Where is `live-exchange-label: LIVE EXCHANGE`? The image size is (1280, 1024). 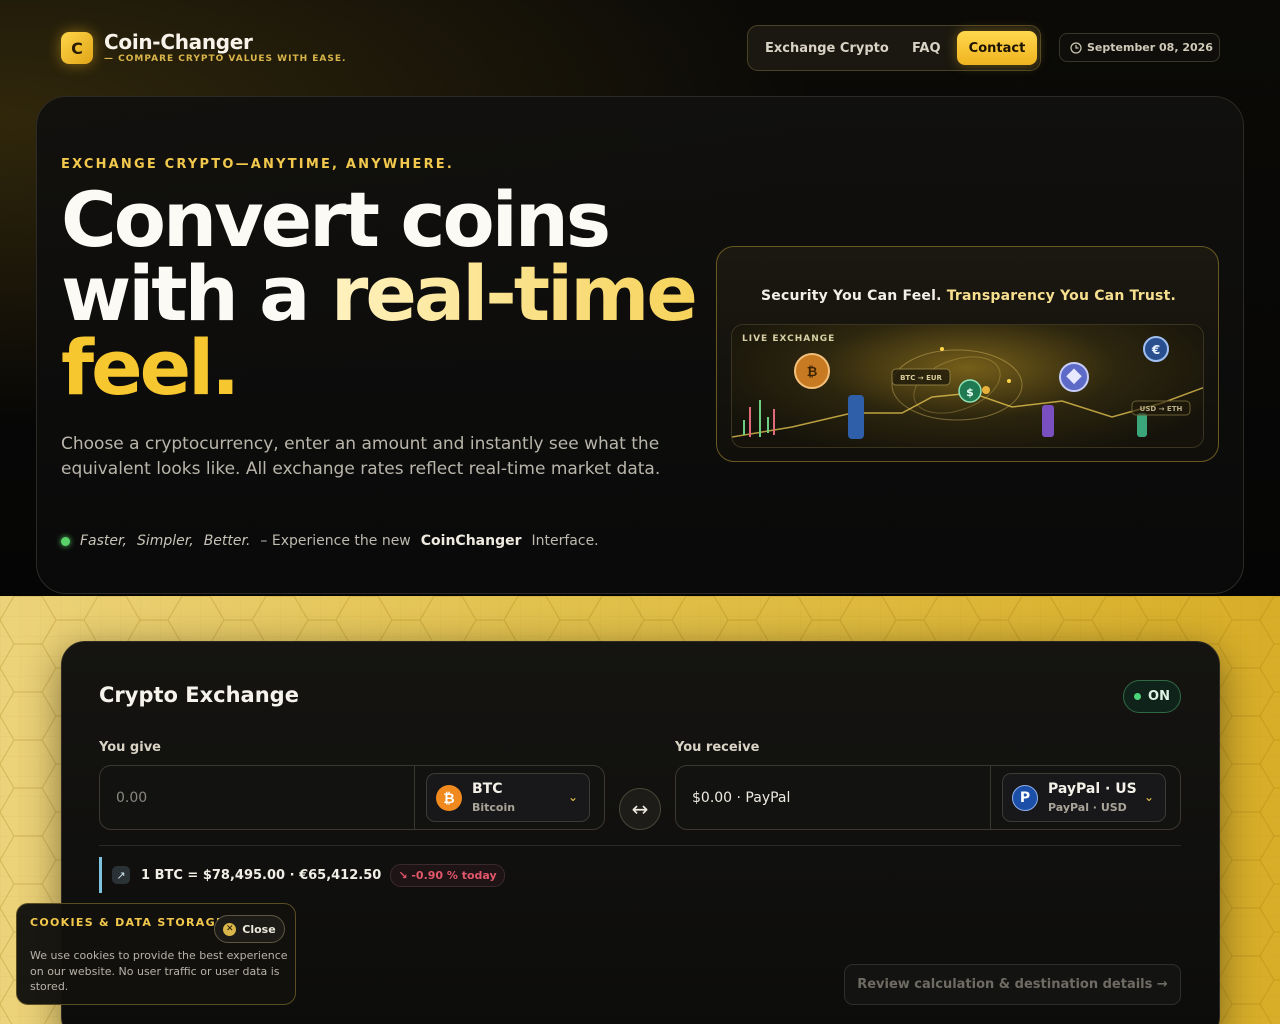 live-exchange-label: LIVE EXCHANGE is located at coordinates (789, 339).